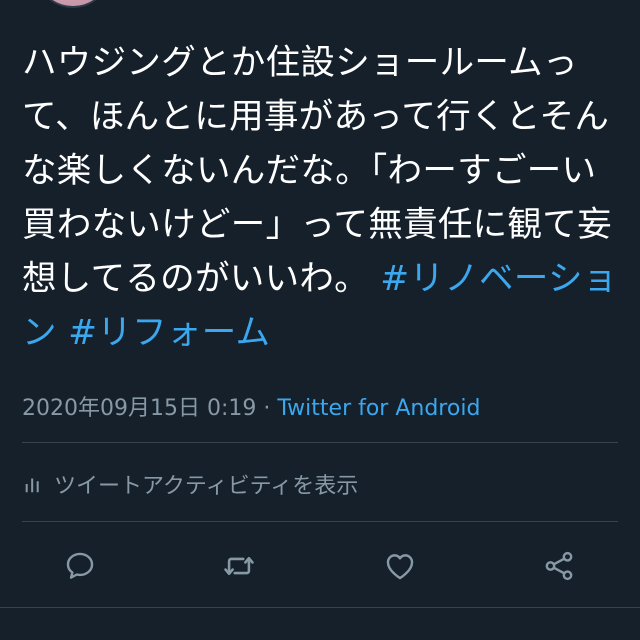  I want to click on tweet-meta: 2020年09月15日 0:19 · Twitter for Android, so click(251, 406).